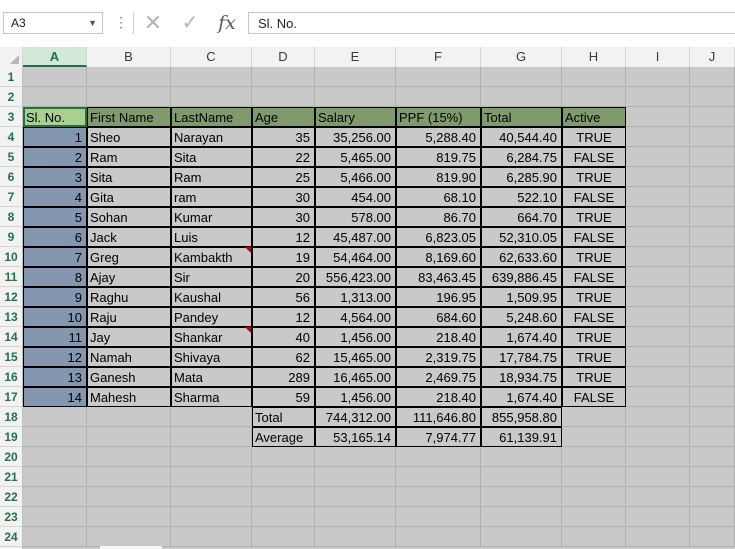 The image size is (735, 549). I want to click on name-box: A3 ▼, so click(53, 23).